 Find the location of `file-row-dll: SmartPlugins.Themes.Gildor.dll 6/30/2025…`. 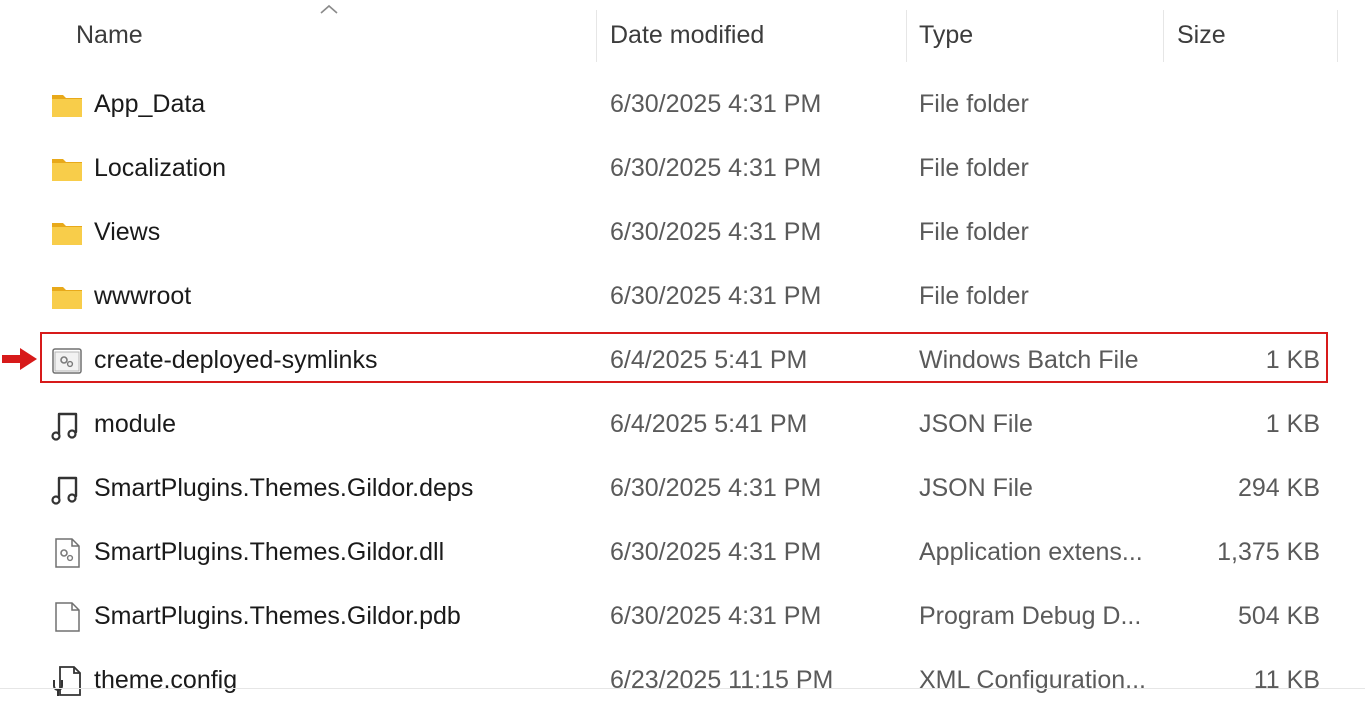

file-row-dll: SmartPlugins.Themes.Gildor.dll 6/30/2025… is located at coordinates (682, 552).